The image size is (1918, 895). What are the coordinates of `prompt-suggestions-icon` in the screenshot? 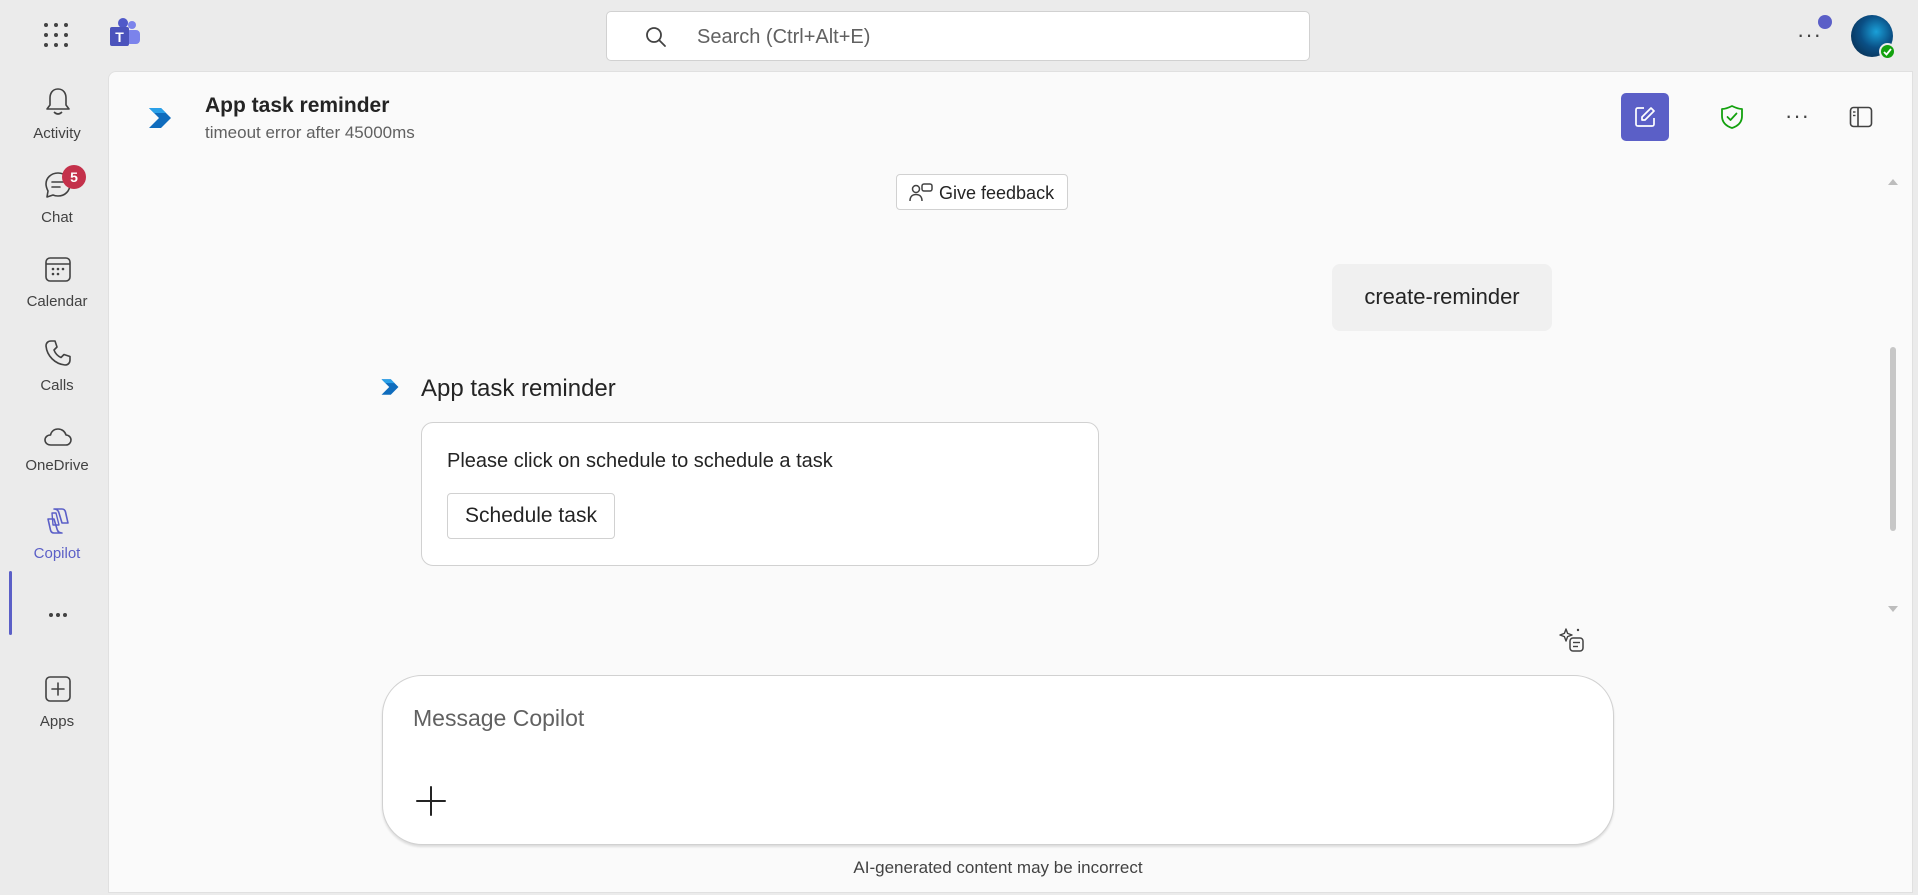 It's located at (1572, 642).